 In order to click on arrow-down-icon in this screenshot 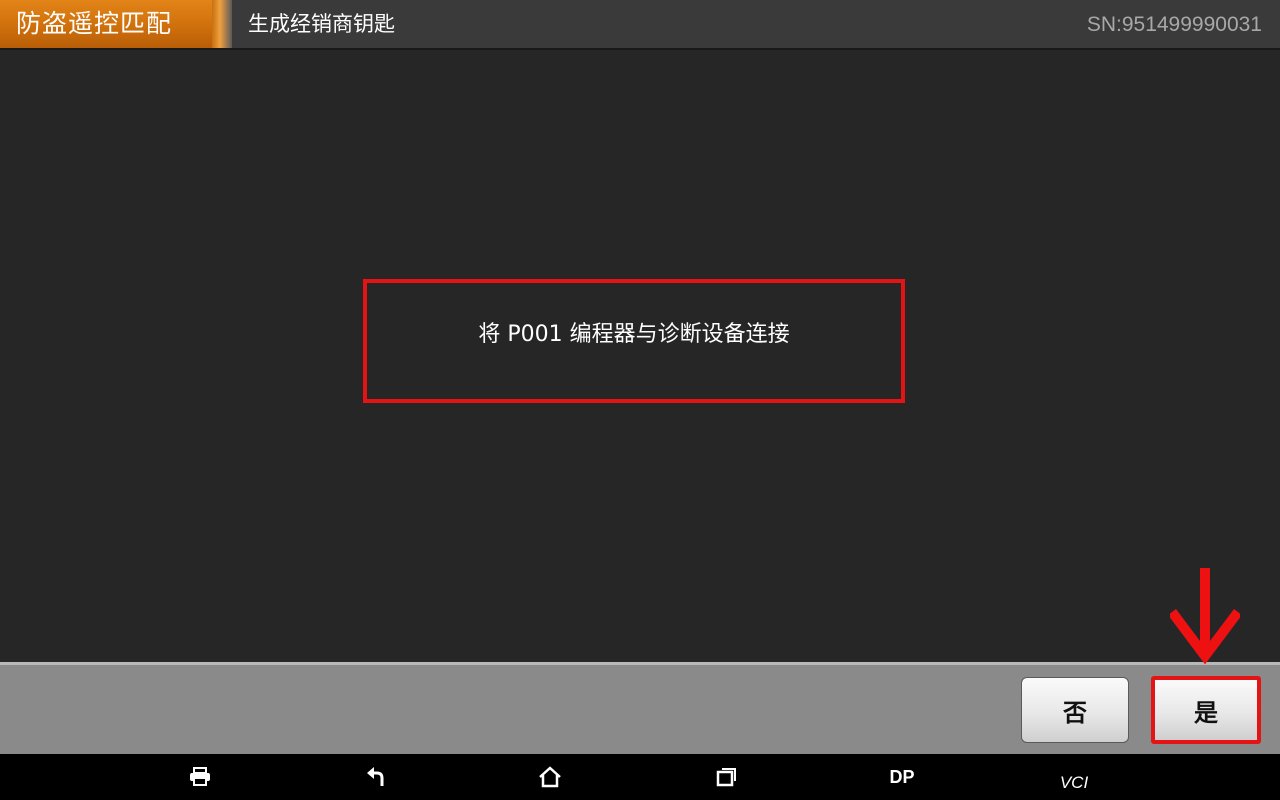, I will do `click(1205, 616)`.